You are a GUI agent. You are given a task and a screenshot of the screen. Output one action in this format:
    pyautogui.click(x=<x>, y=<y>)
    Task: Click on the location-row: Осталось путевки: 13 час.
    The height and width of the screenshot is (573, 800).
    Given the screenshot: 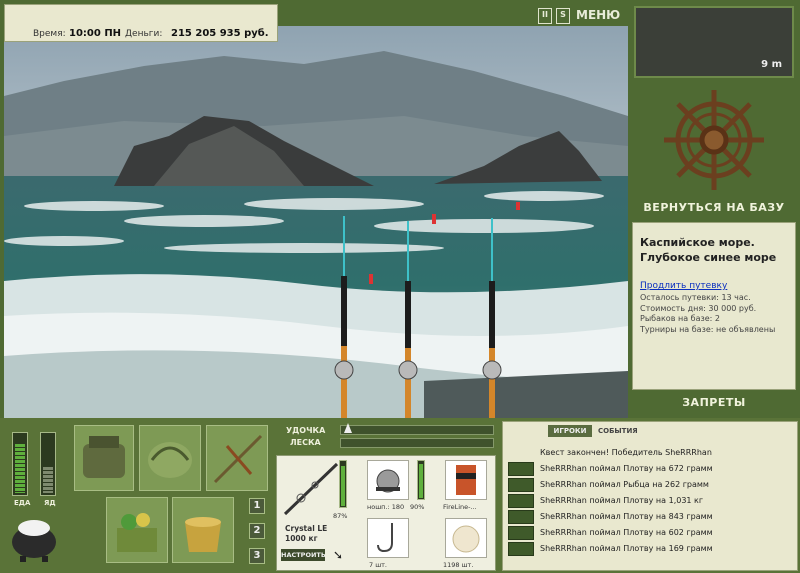 What is the action you would take?
    pyautogui.click(x=695, y=297)
    